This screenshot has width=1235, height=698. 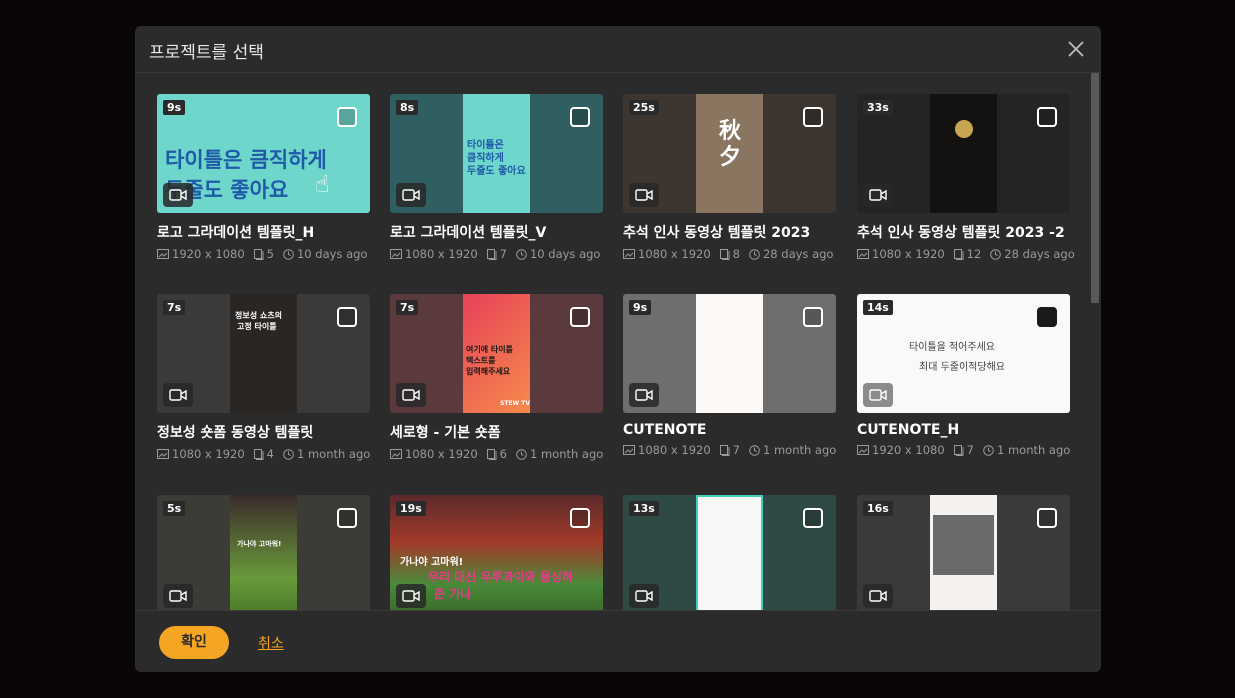 What do you see at coordinates (729, 353) in the screenshot?
I see `project-thumbnail: 9s` at bounding box center [729, 353].